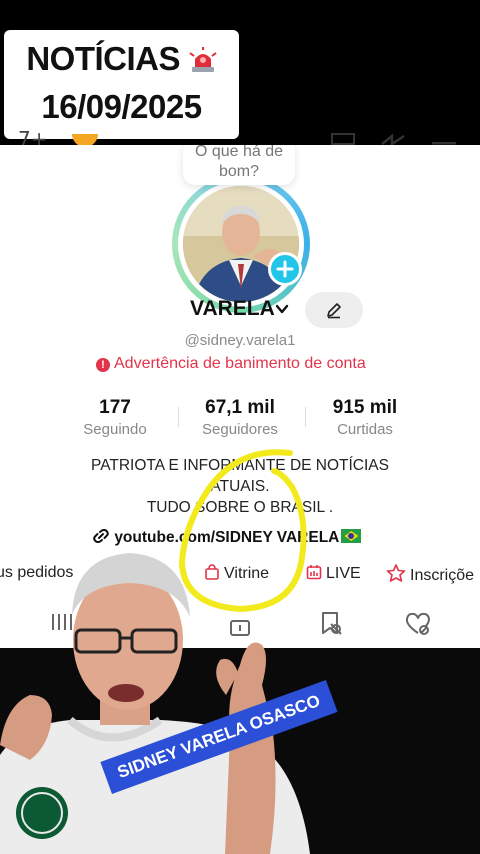  I want to click on brazil-flag-icon, so click(351, 536).